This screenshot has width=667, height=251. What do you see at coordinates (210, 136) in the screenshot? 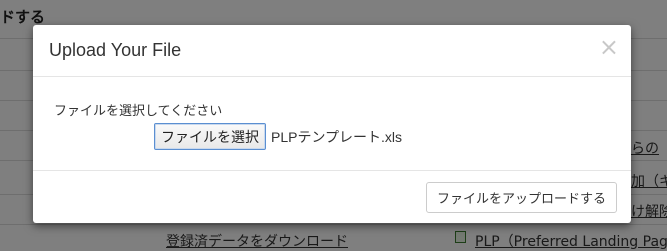
I see `choose-file-button: ファイルを選択` at bounding box center [210, 136].